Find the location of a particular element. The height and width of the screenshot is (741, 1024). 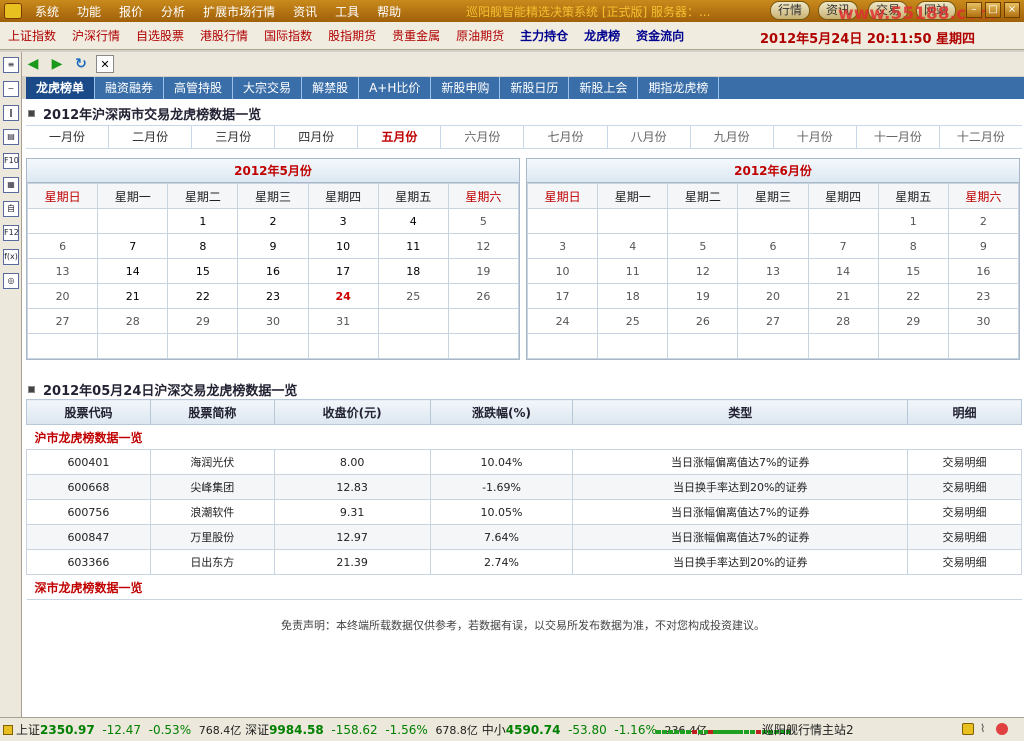

list-icon: ≡ is located at coordinates (11, 65).